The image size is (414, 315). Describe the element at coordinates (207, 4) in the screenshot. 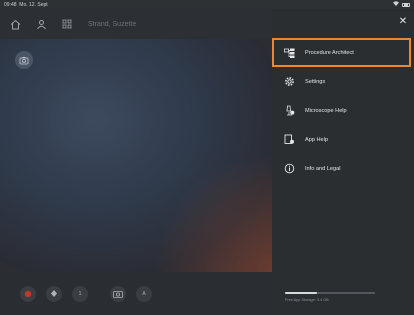

I see `status-bar: 09:48 Mo. 12. Sept` at that location.